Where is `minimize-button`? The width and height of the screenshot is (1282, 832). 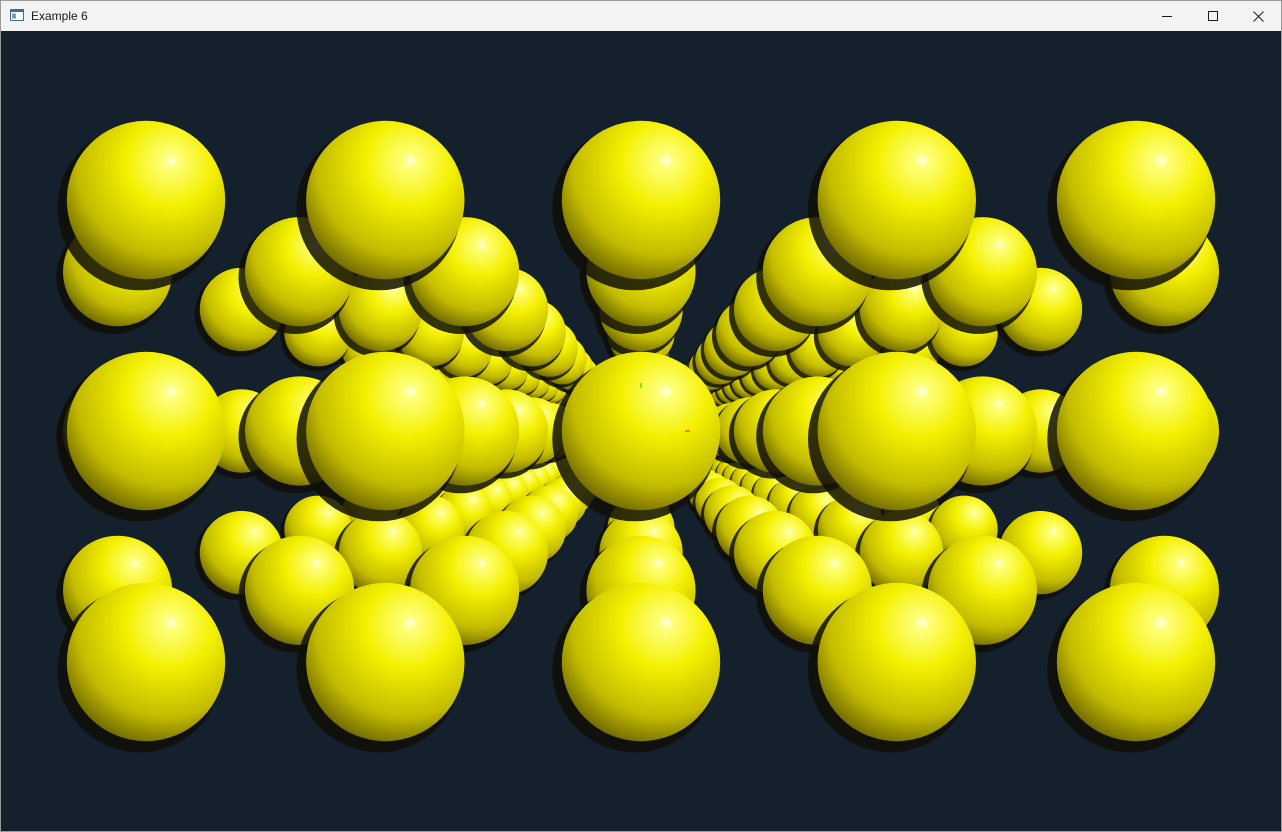 minimize-button is located at coordinates (1167, 16).